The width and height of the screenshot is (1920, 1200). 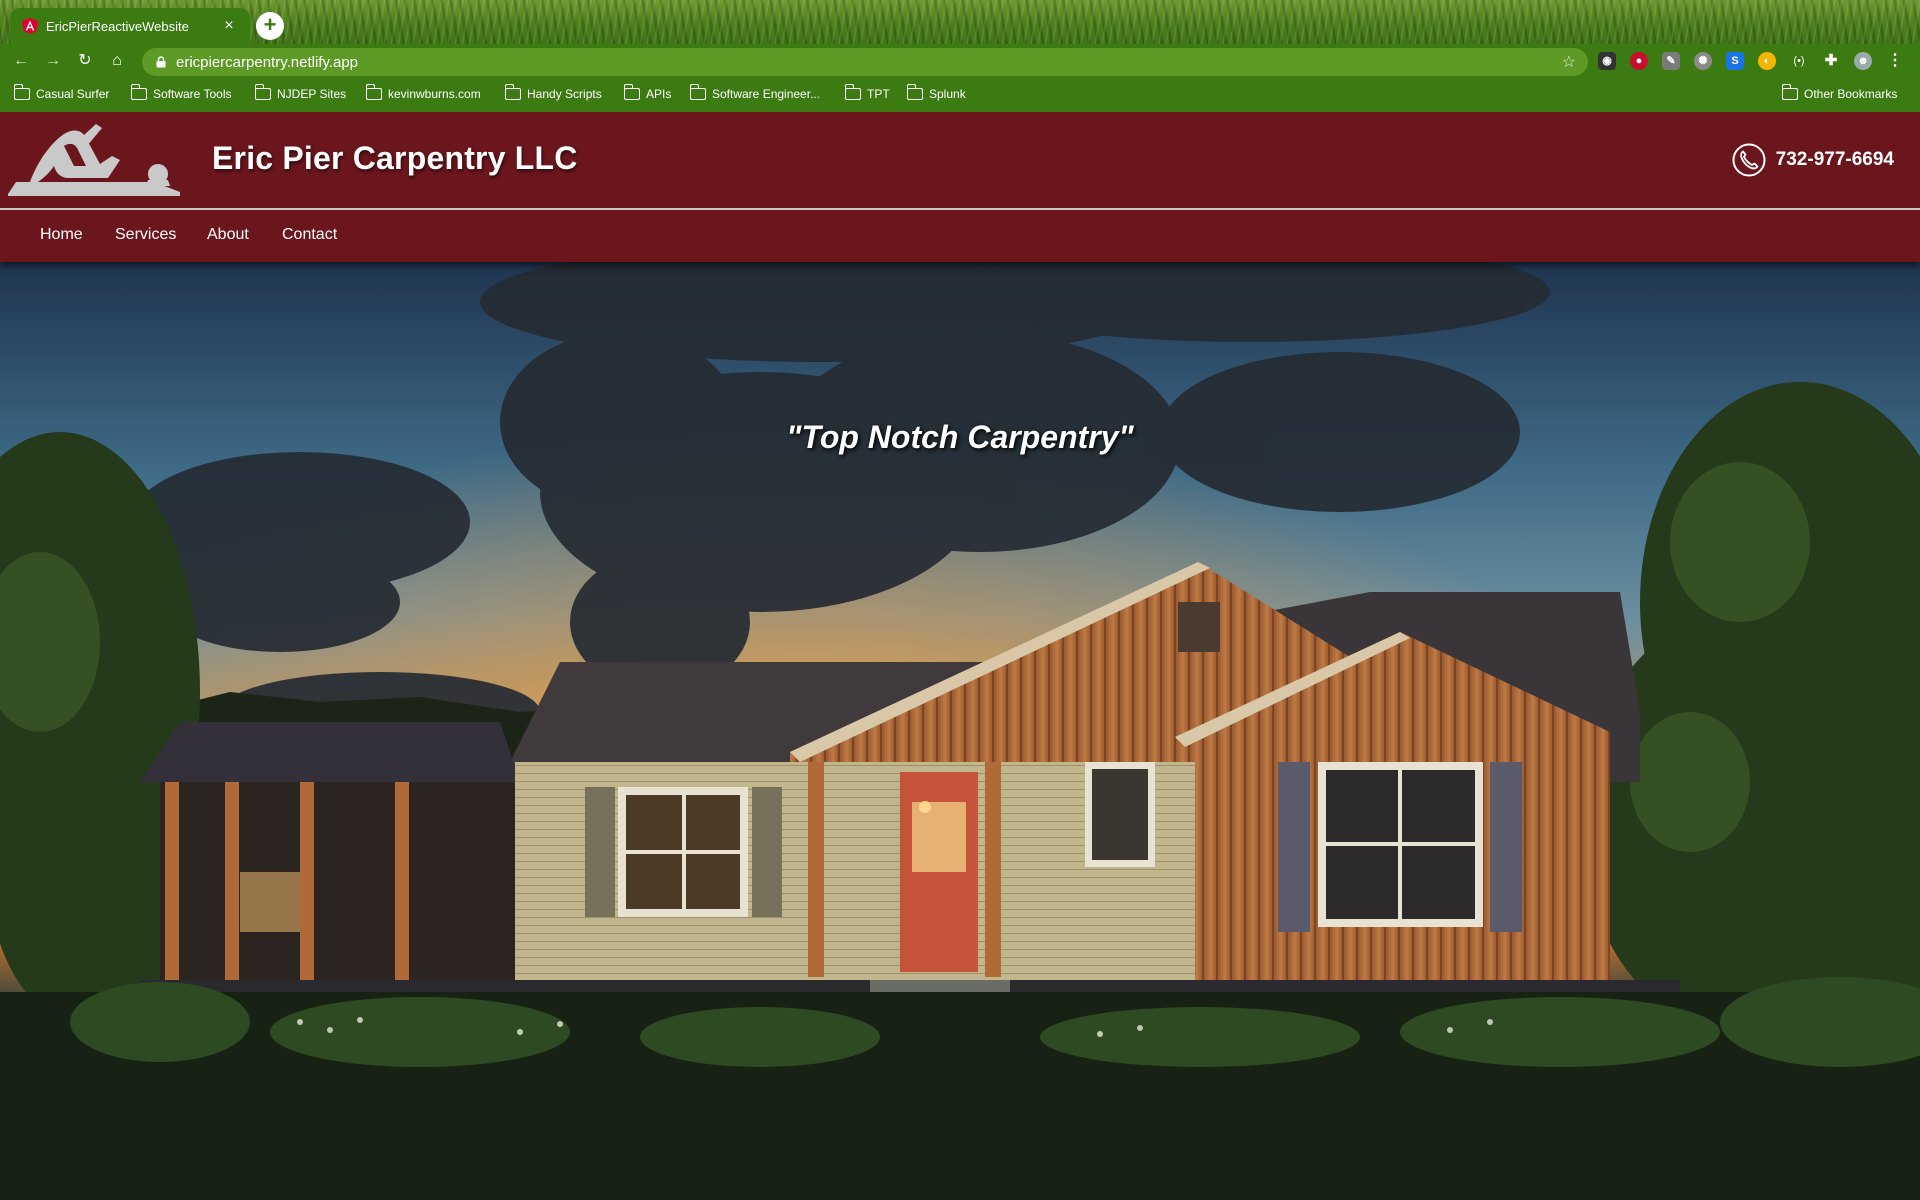 I want to click on extension-5-icon: S, so click(x=1735, y=61).